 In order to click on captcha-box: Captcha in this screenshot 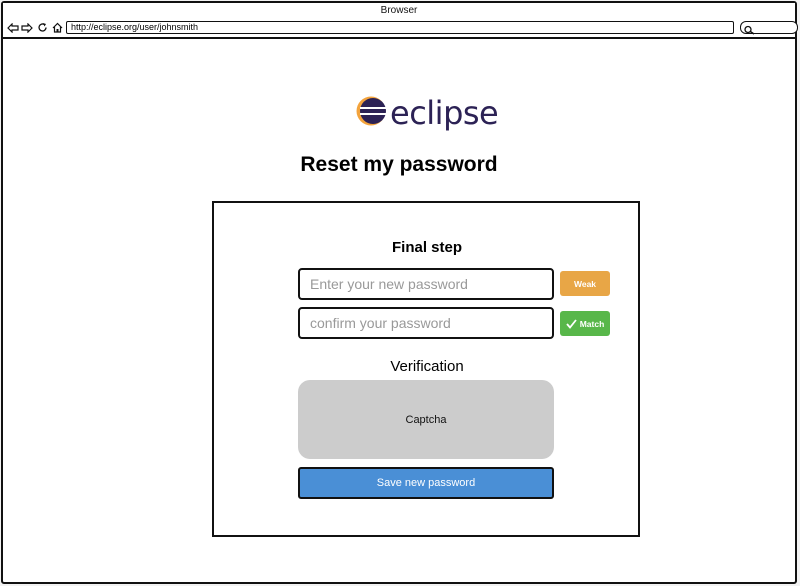, I will do `click(426, 419)`.